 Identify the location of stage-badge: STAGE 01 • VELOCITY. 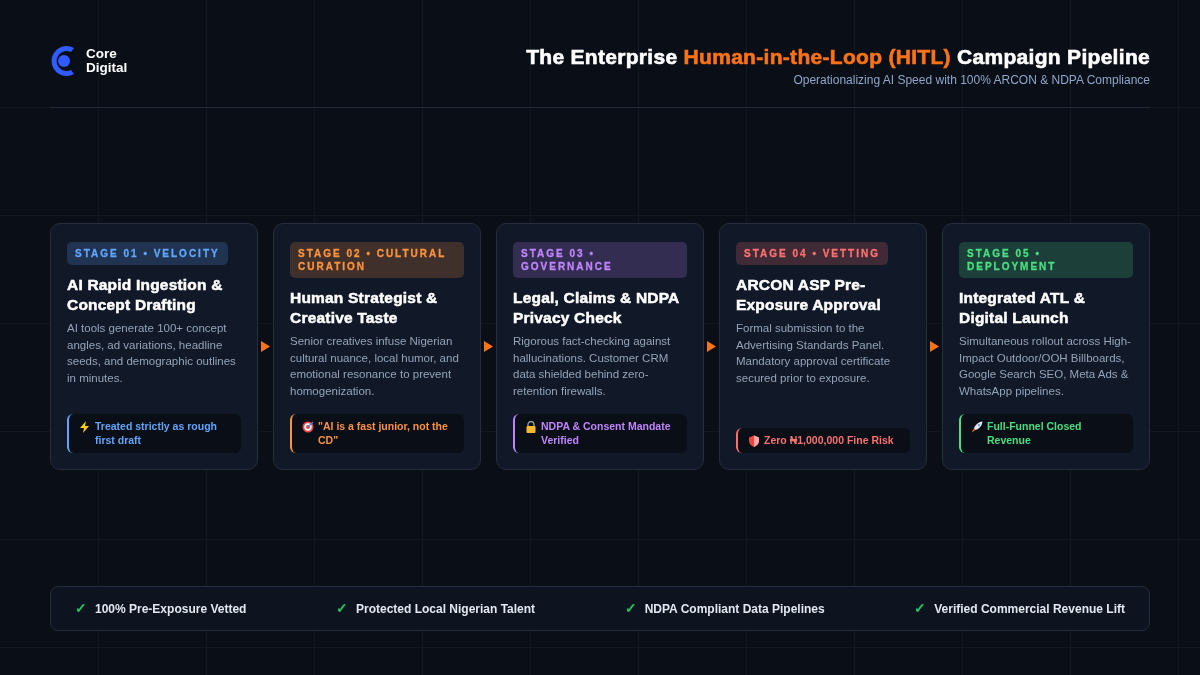
(147, 254).